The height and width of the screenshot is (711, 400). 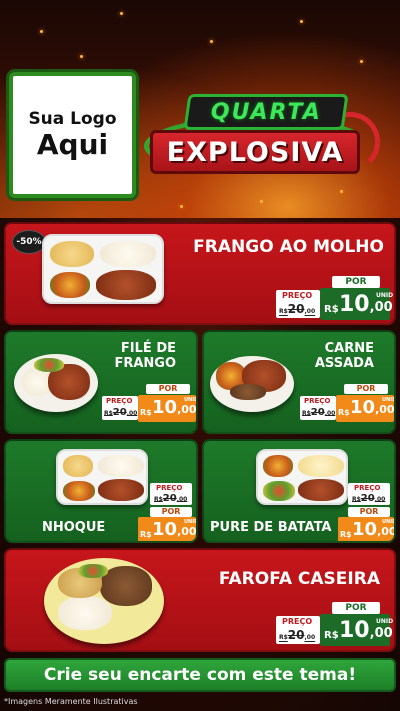 I want to click on product-name: FAROFA CASEIRA, so click(x=299, y=579).